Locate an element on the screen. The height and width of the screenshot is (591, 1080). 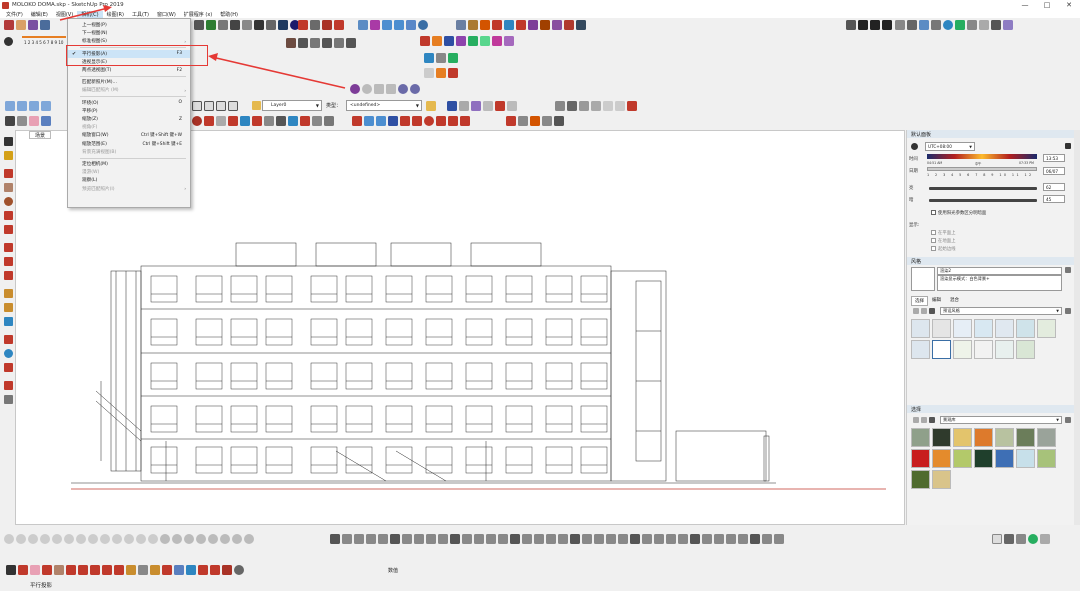
line-icon is located at coordinates (47, 570).